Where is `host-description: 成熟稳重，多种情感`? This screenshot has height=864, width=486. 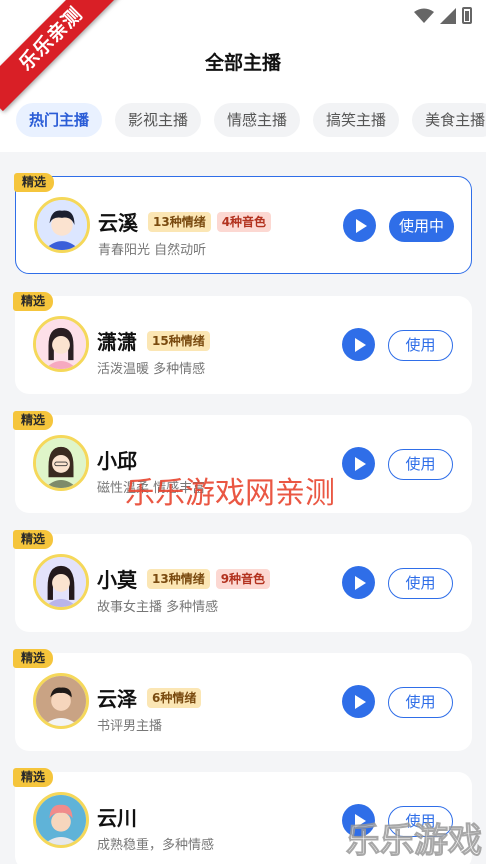 host-description: 成熟稳重，多种情感 is located at coordinates (156, 845).